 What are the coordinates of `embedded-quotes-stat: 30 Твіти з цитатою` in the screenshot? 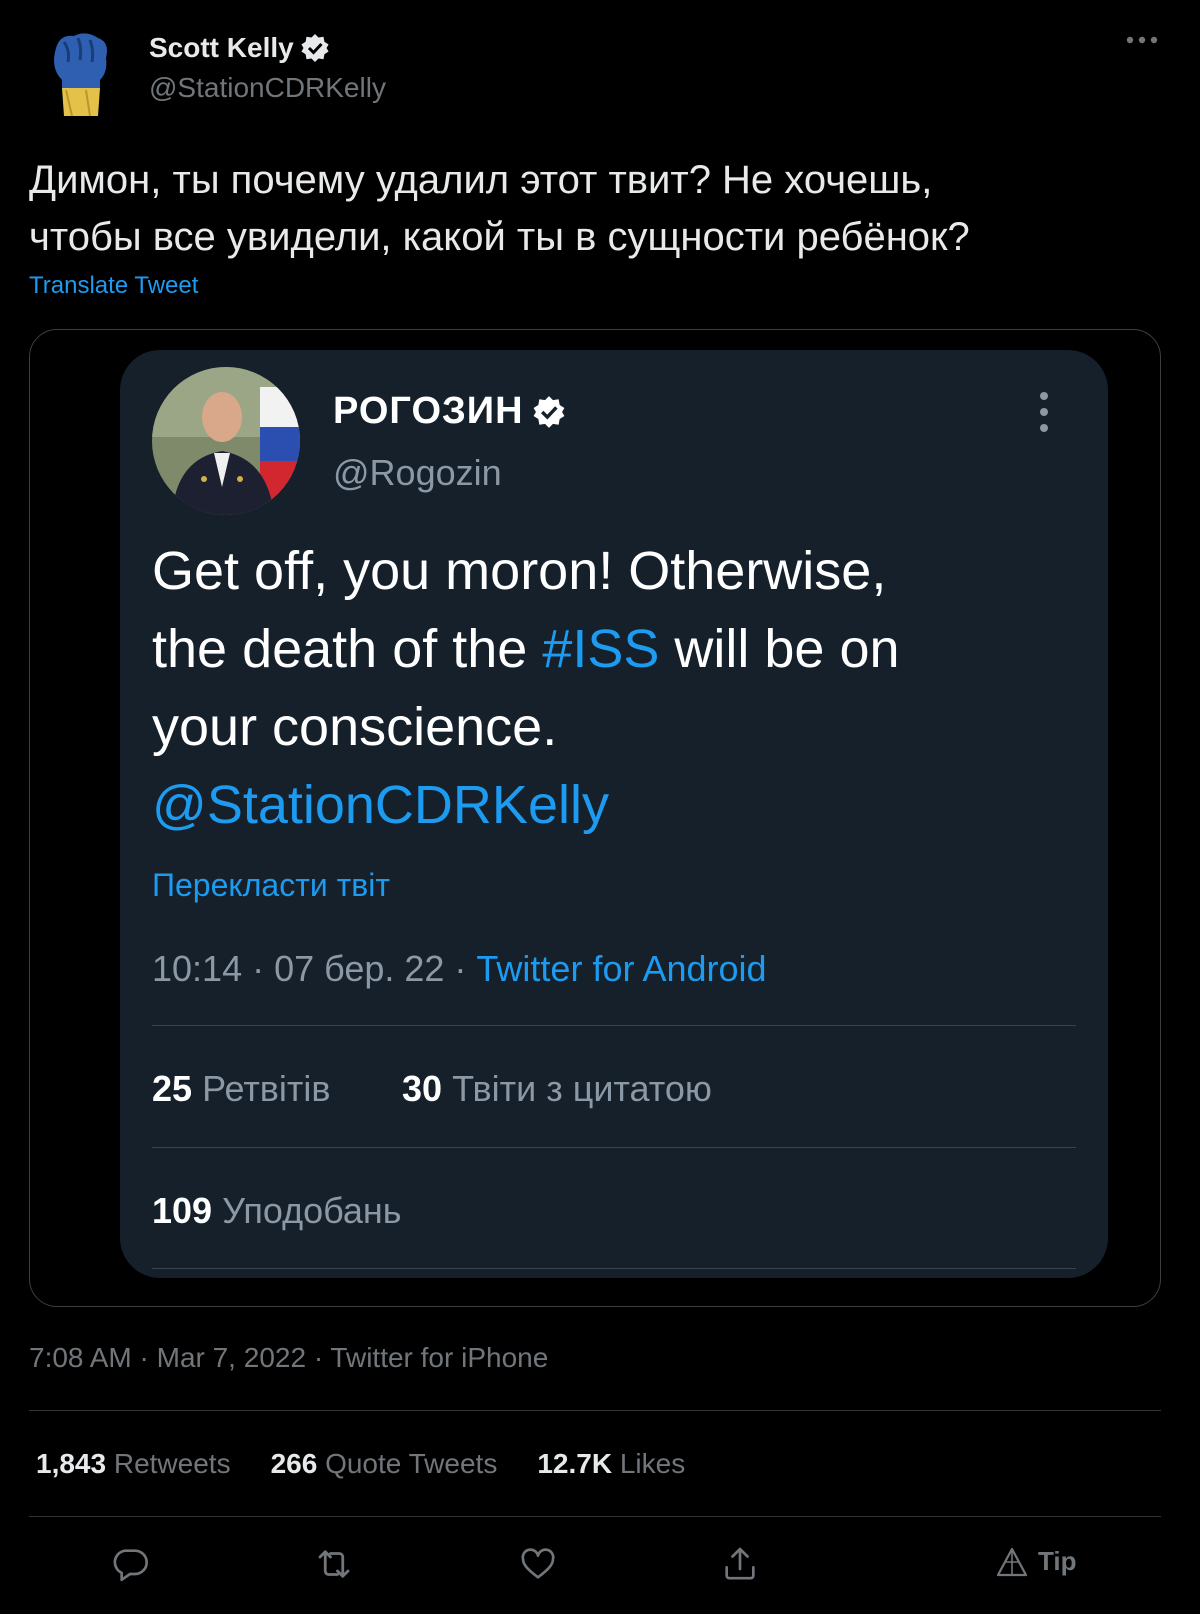 It's located at (557, 1089).